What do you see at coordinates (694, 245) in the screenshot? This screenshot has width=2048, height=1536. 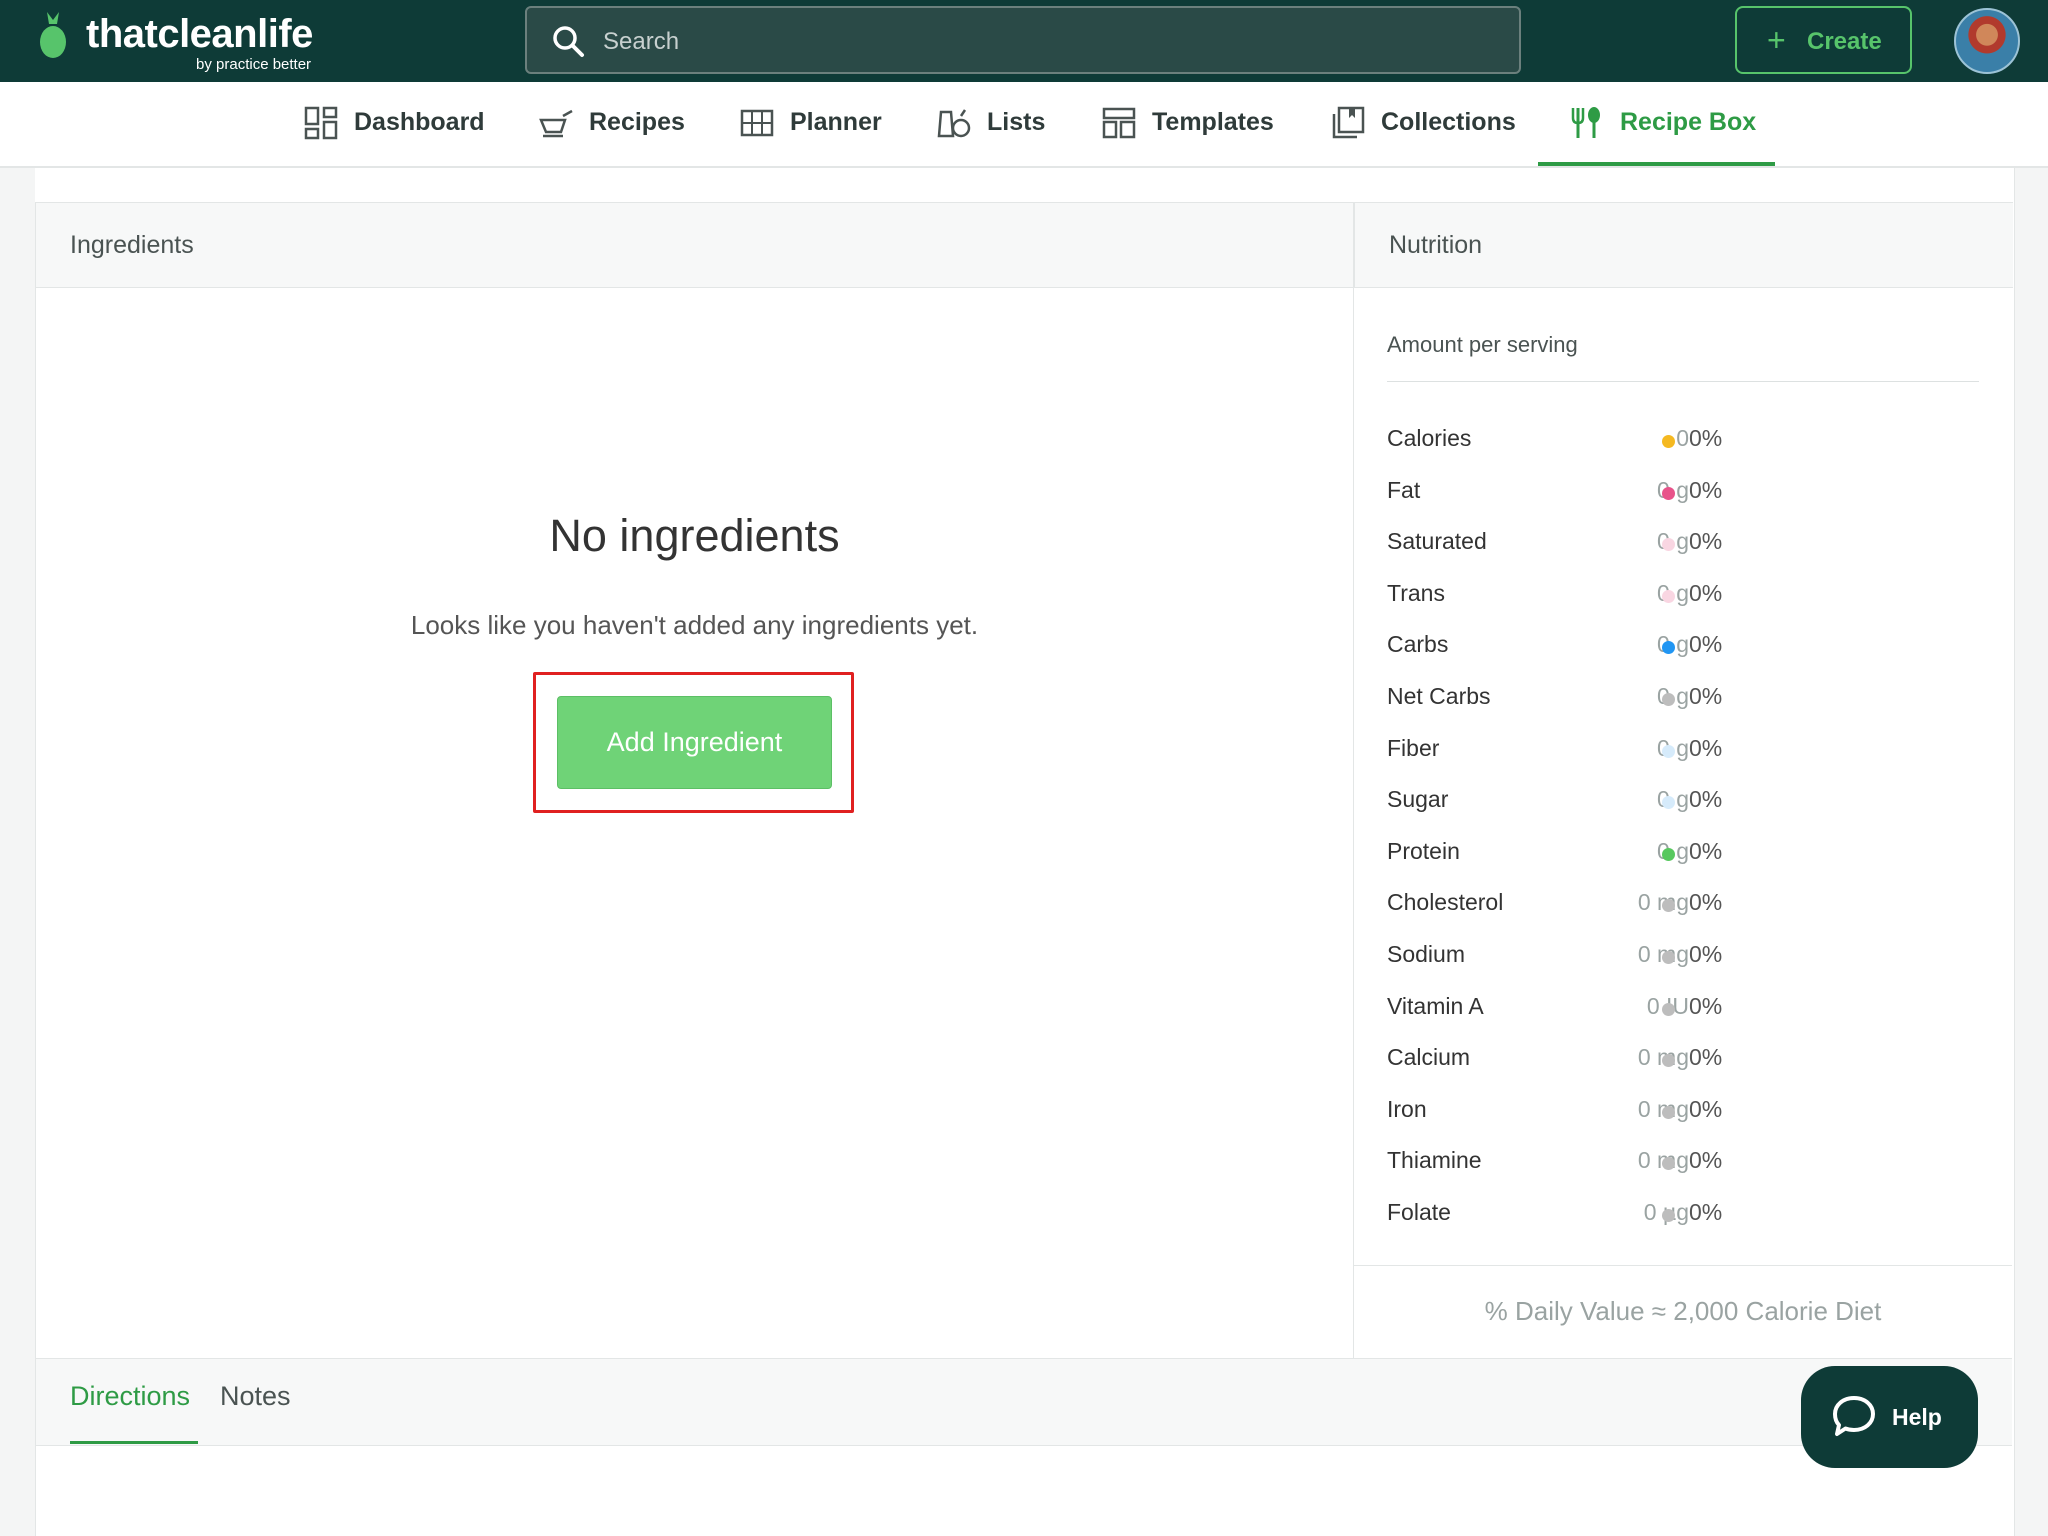 I see `ingredients-header: Ingredients` at bounding box center [694, 245].